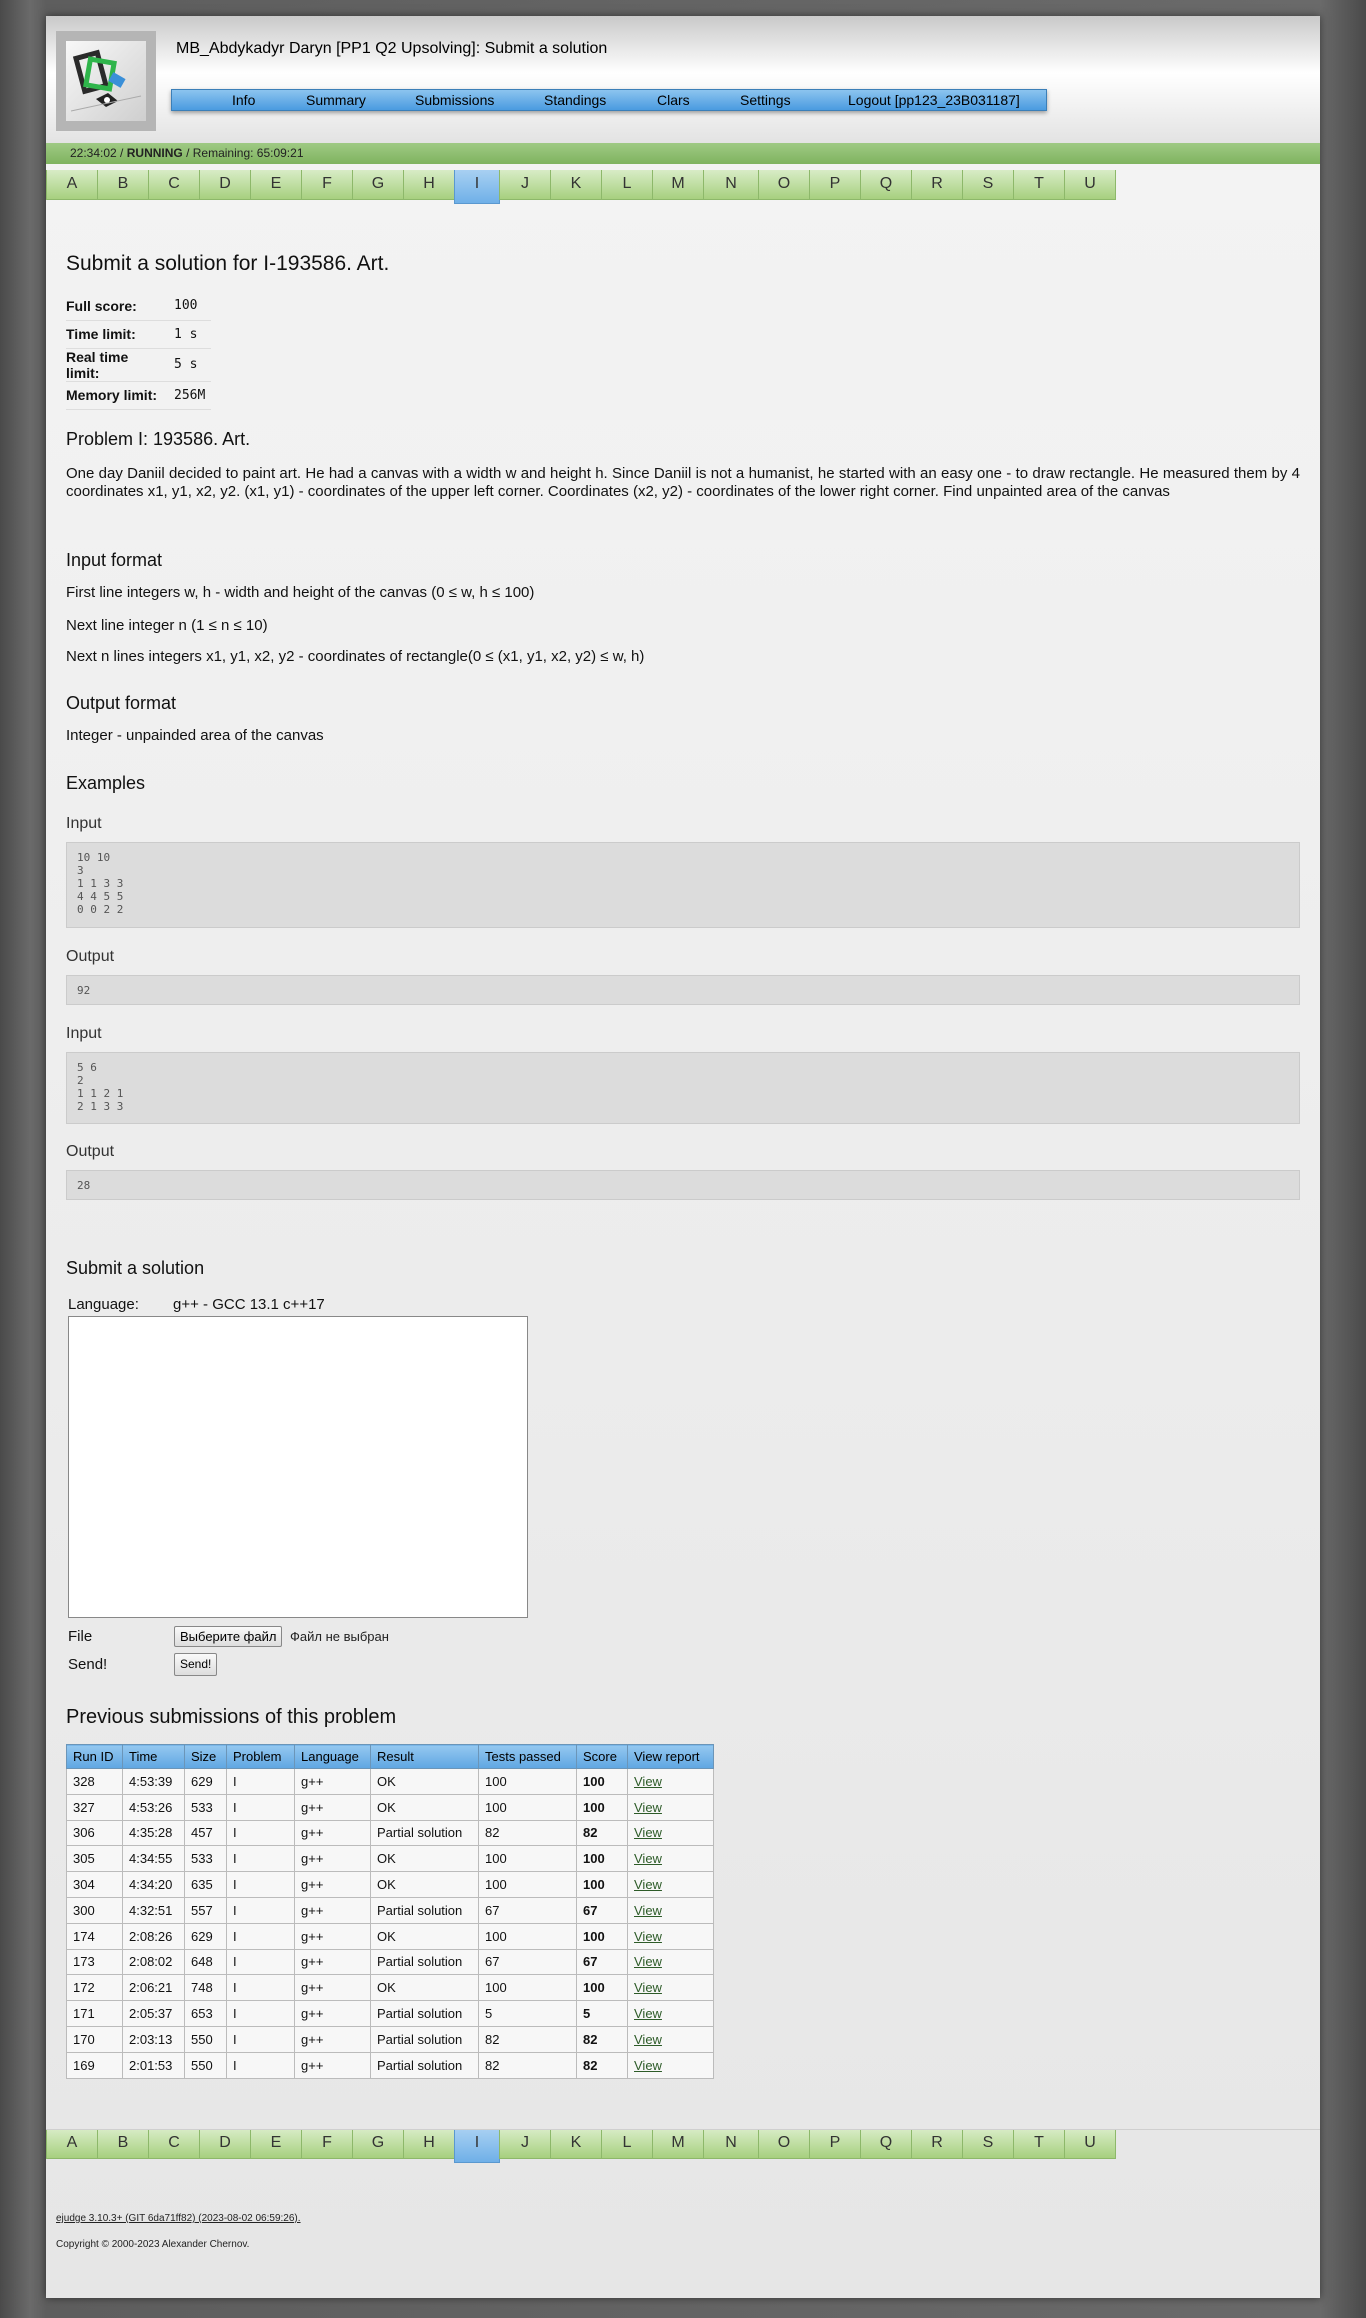 This screenshot has height=2318, width=1366. Describe the element at coordinates (527, 1756) in the screenshot. I see `col-tests-passed: Tests passed` at that location.